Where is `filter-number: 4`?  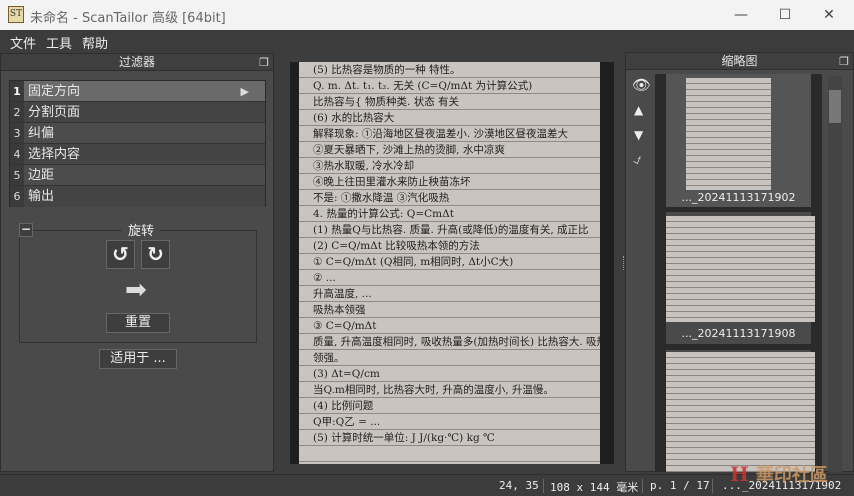
filter-number: 4 is located at coordinates (17, 154).